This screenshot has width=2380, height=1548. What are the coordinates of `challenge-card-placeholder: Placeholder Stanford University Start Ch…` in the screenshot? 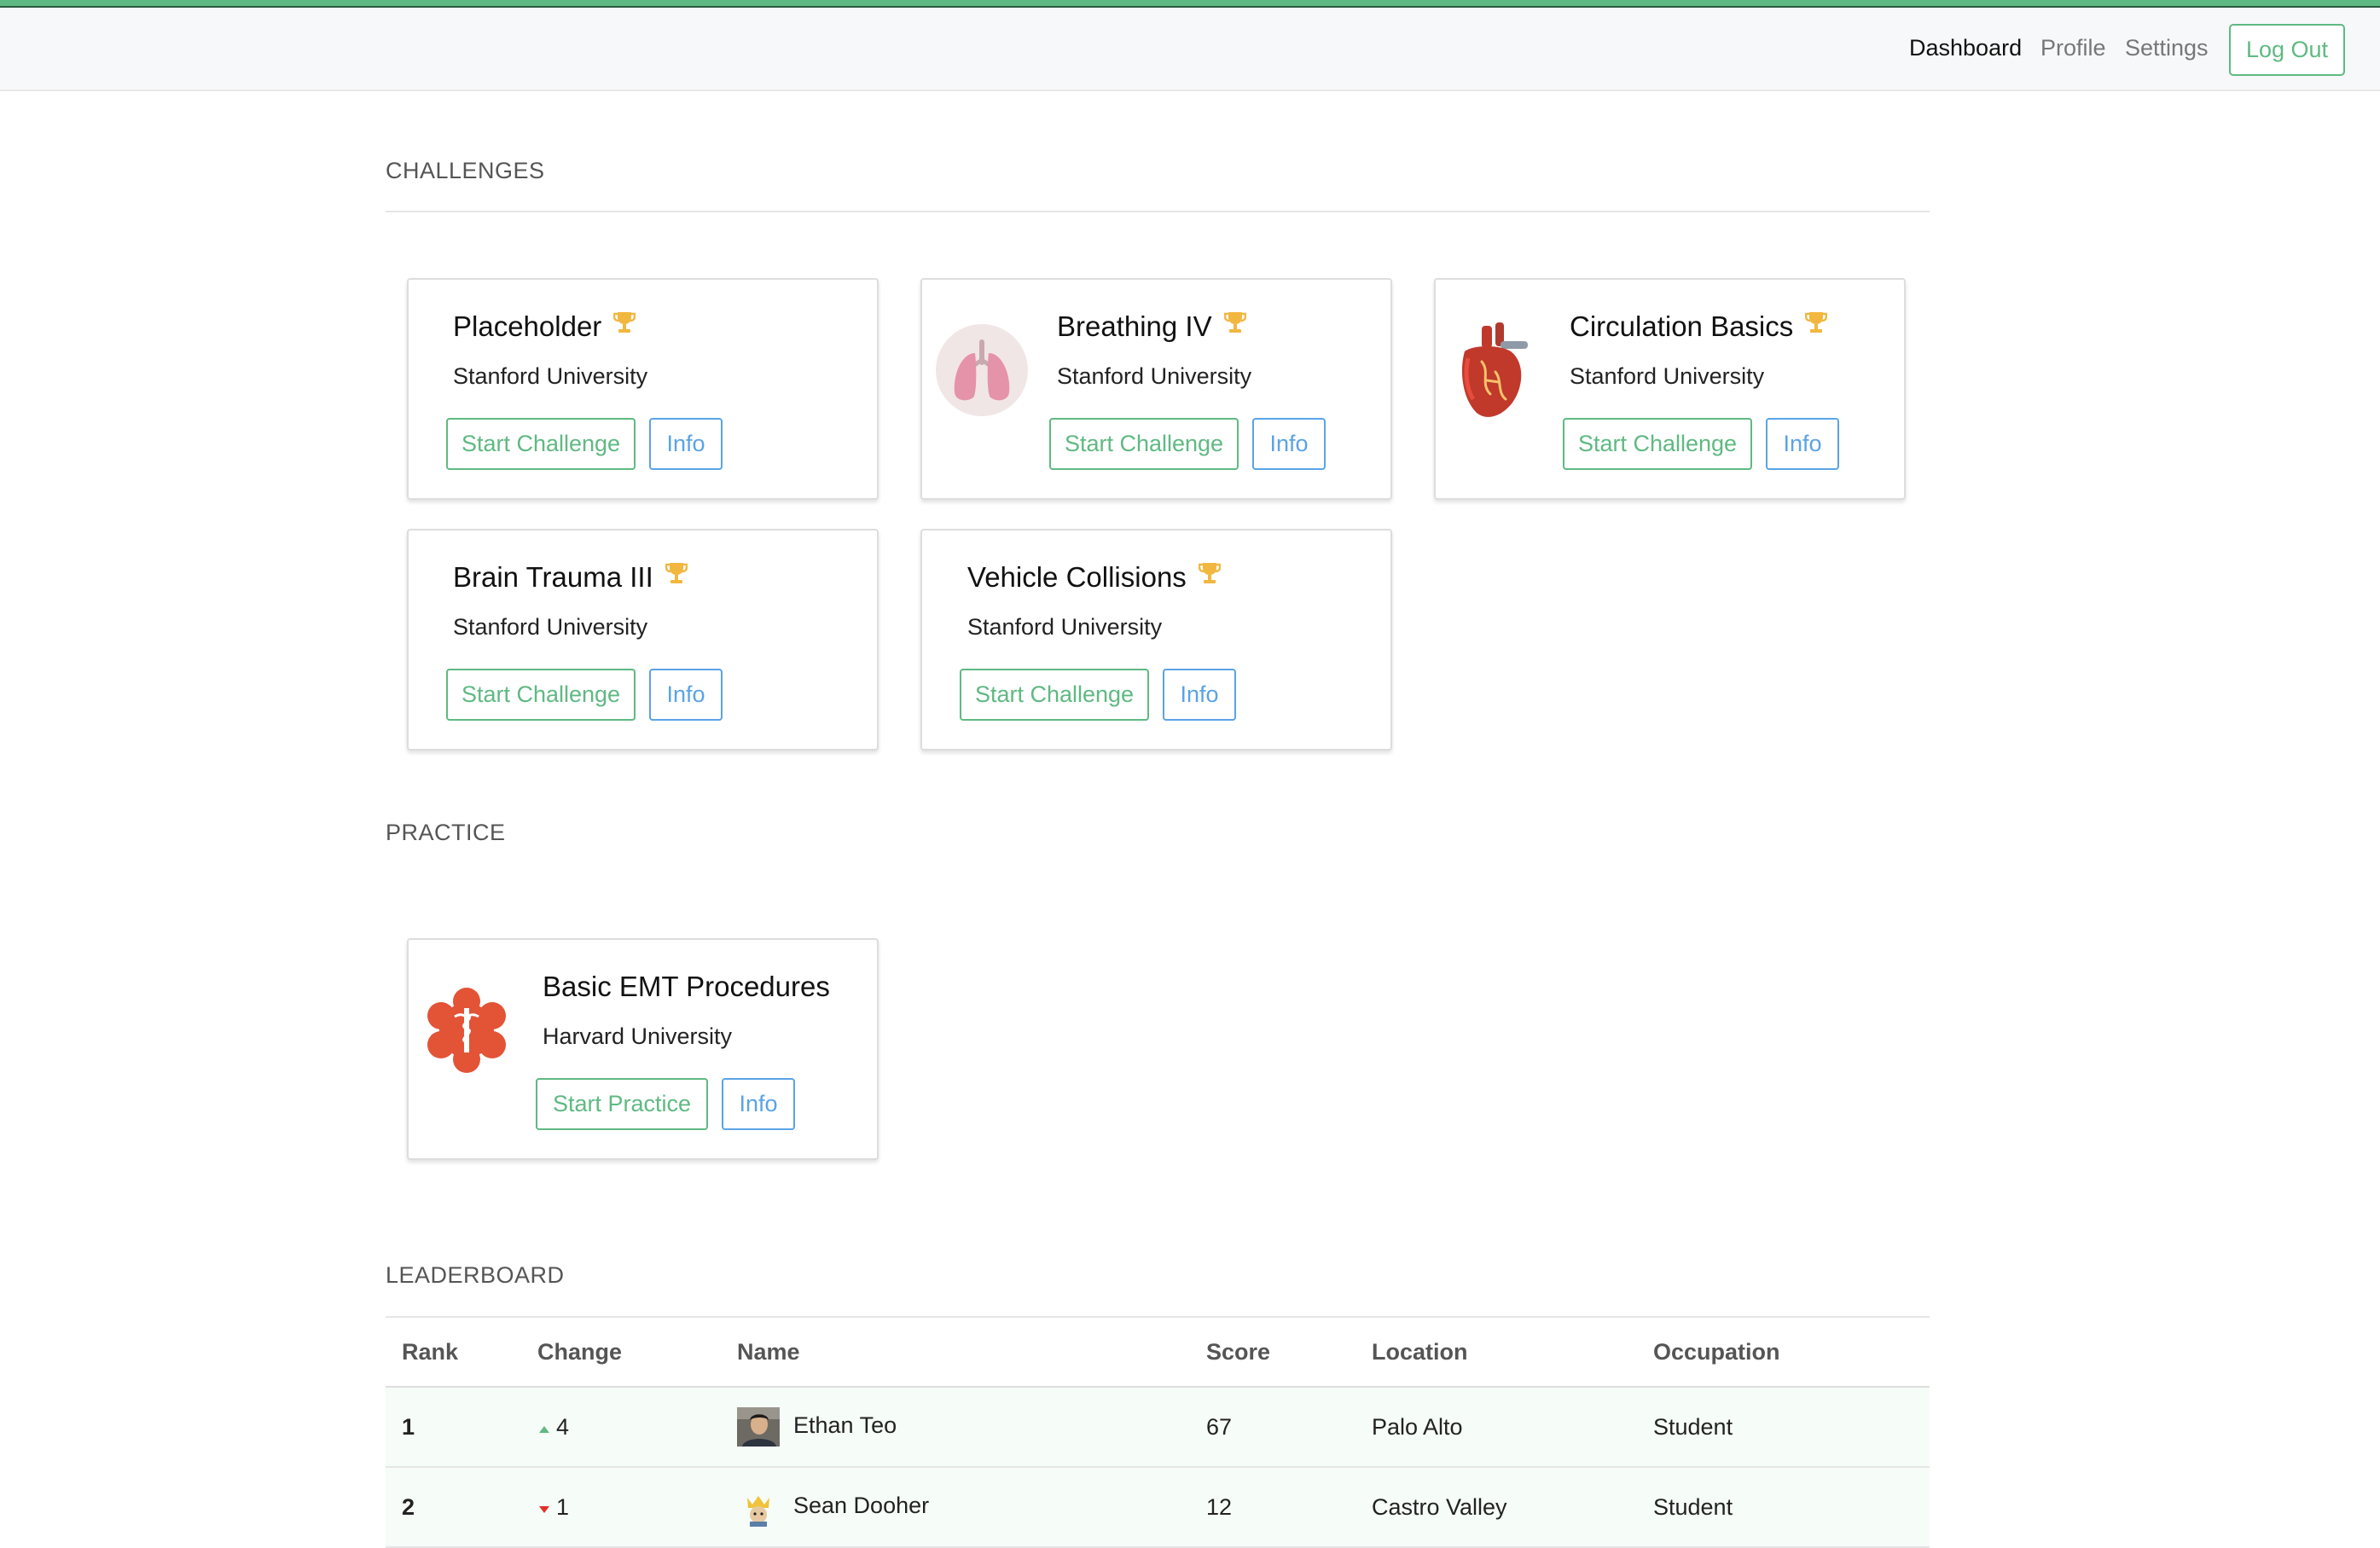 It's located at (643, 389).